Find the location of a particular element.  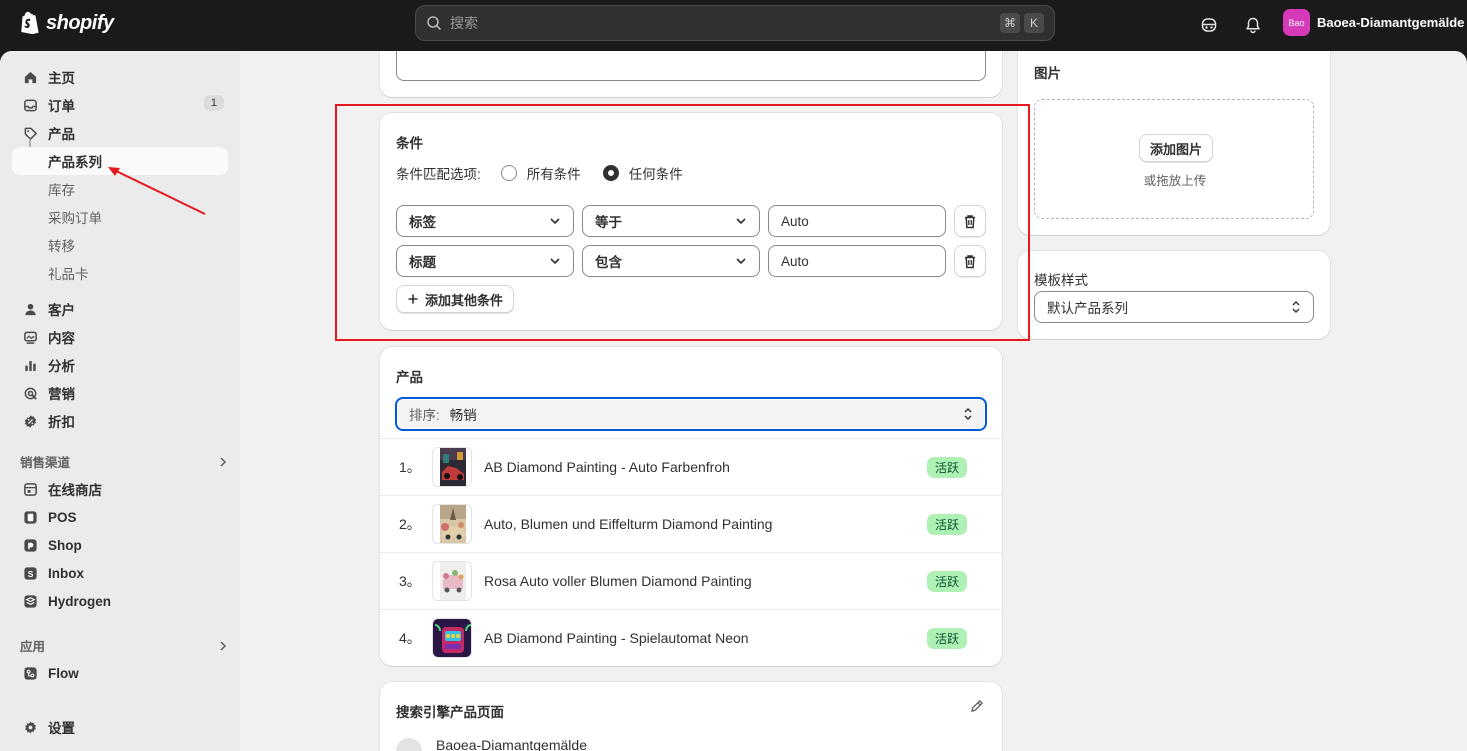

sidebar-item-label: 在线商店 is located at coordinates (75, 490).